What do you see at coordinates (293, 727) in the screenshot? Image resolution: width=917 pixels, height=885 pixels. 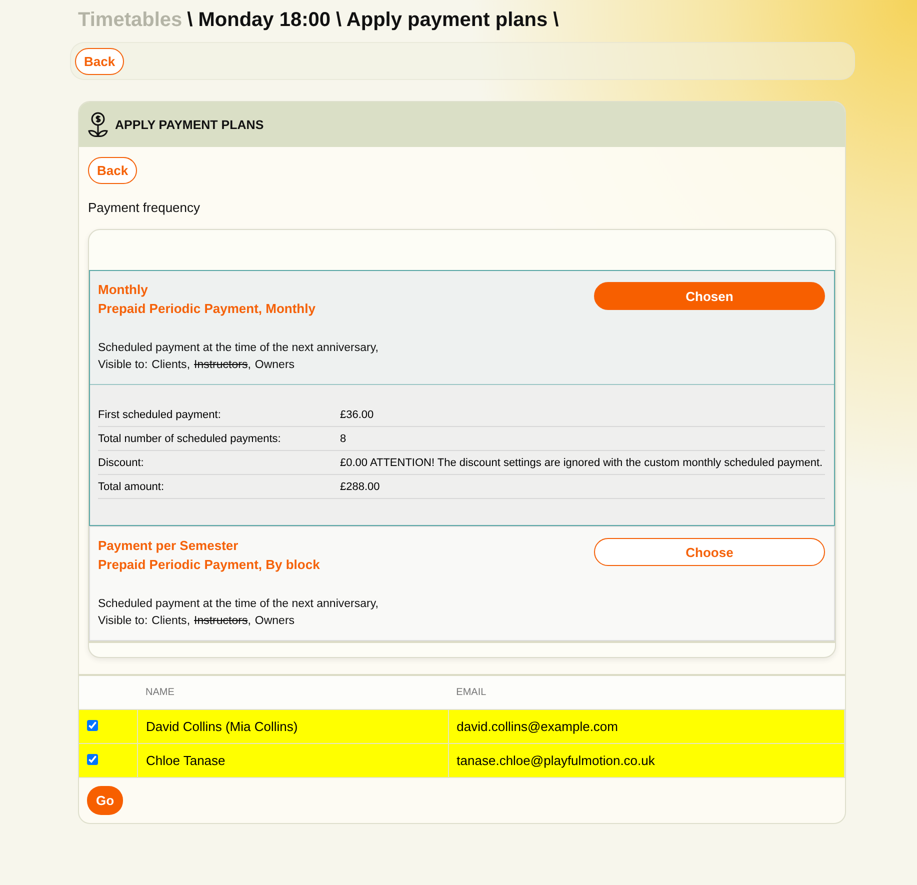 I see `table-cell: David Collins (Mia Collins)` at bounding box center [293, 727].